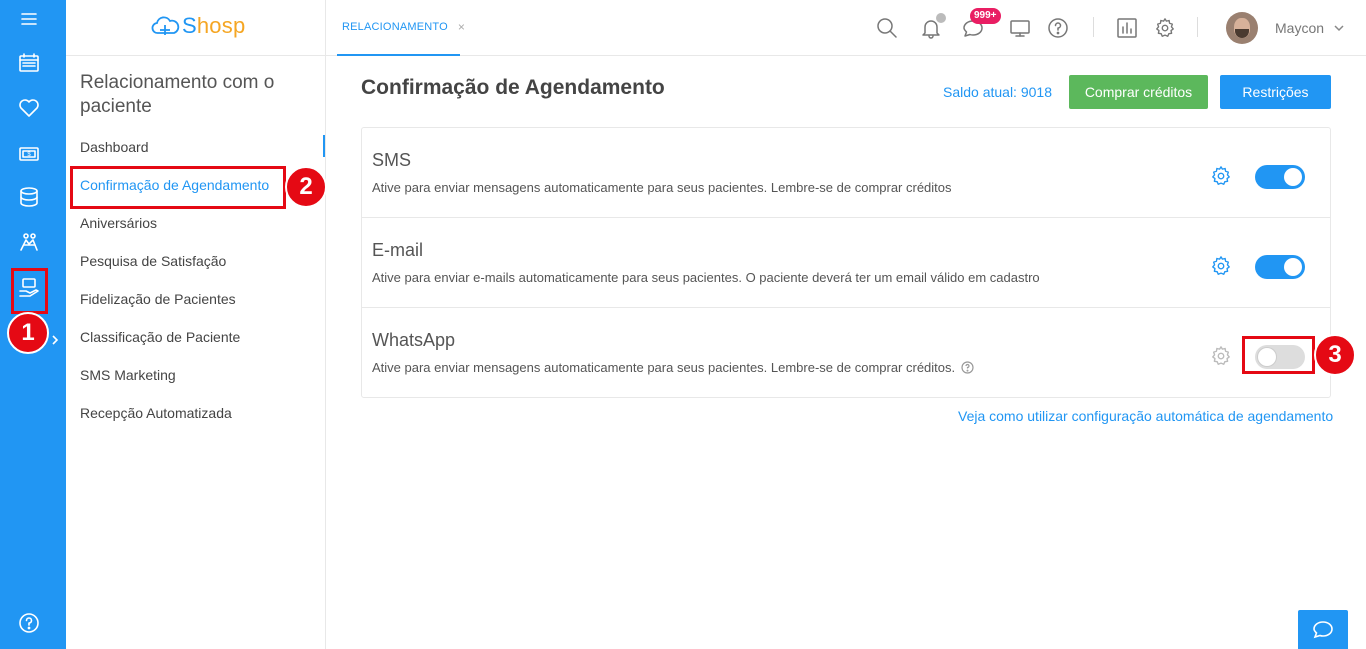 The width and height of the screenshot is (1366, 649). I want to click on chevron-right-icon, so click(56, 340).